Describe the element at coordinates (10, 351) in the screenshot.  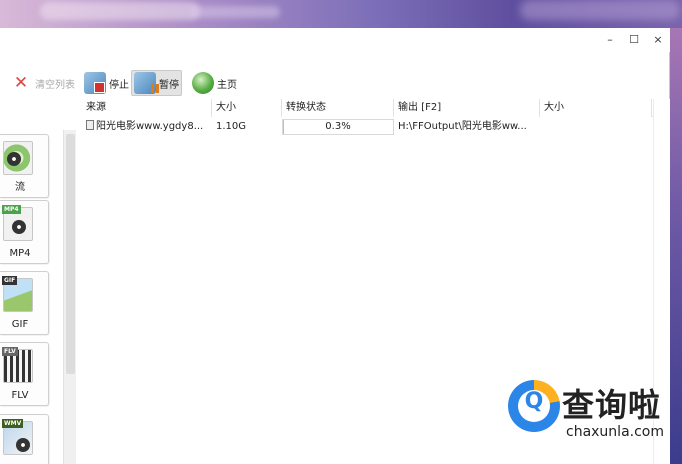
I see `format-tag: FLV` at that location.